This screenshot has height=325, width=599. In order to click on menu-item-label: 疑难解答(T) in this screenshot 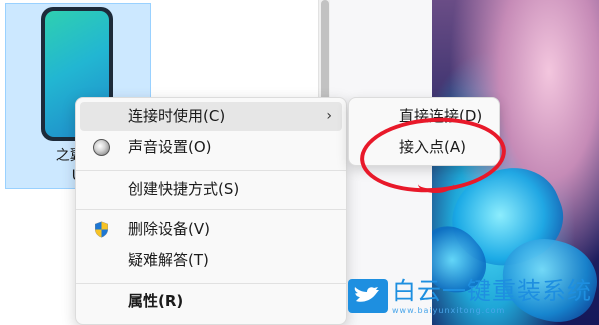, I will do `click(168, 260)`.